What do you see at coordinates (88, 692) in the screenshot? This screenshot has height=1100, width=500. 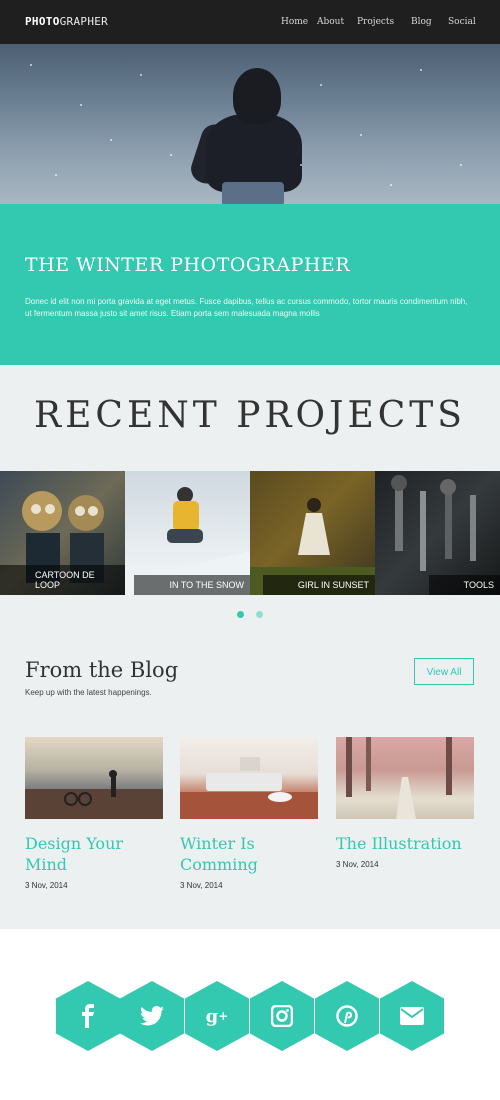 I see `blog-subtitle: Keep up with the latest happenings.` at bounding box center [88, 692].